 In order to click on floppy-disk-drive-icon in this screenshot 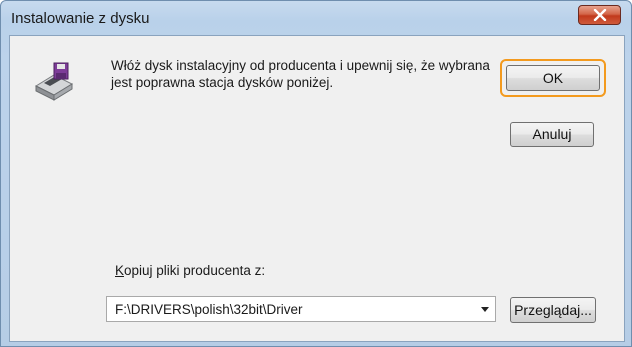, I will do `click(54, 81)`.